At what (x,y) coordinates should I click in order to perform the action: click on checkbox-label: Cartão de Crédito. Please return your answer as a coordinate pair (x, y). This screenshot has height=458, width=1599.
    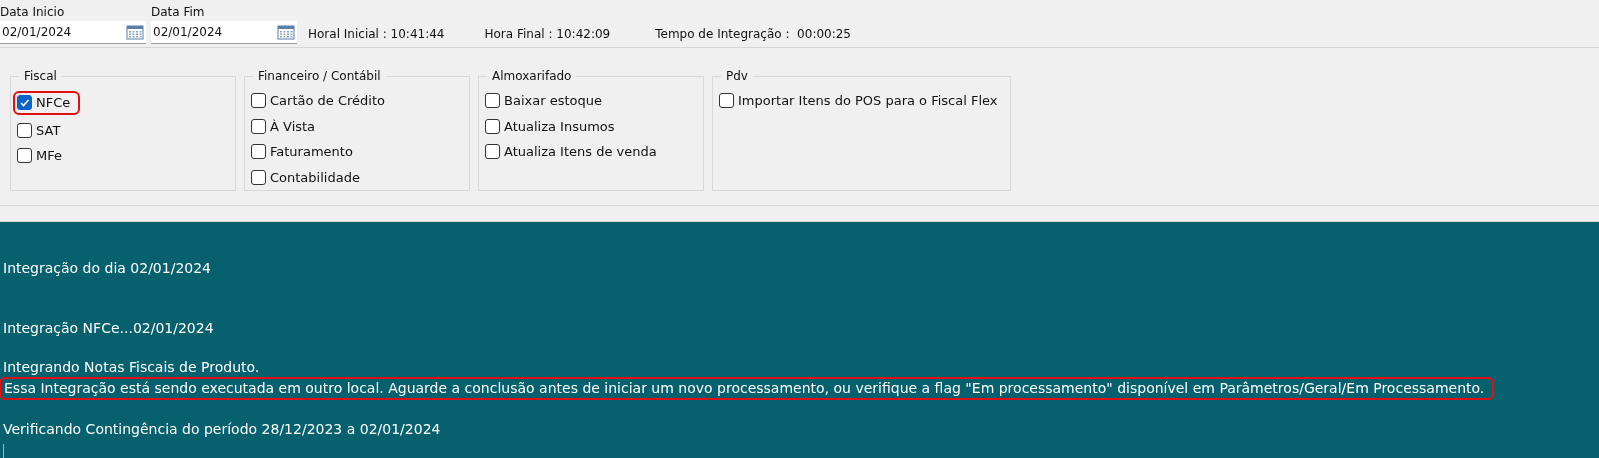
    Looking at the image, I should click on (327, 101).